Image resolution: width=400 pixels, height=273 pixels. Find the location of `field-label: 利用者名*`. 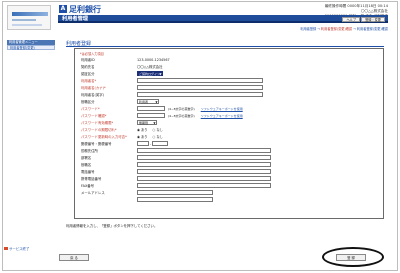

field-label: 利用者名* is located at coordinates (89, 81).